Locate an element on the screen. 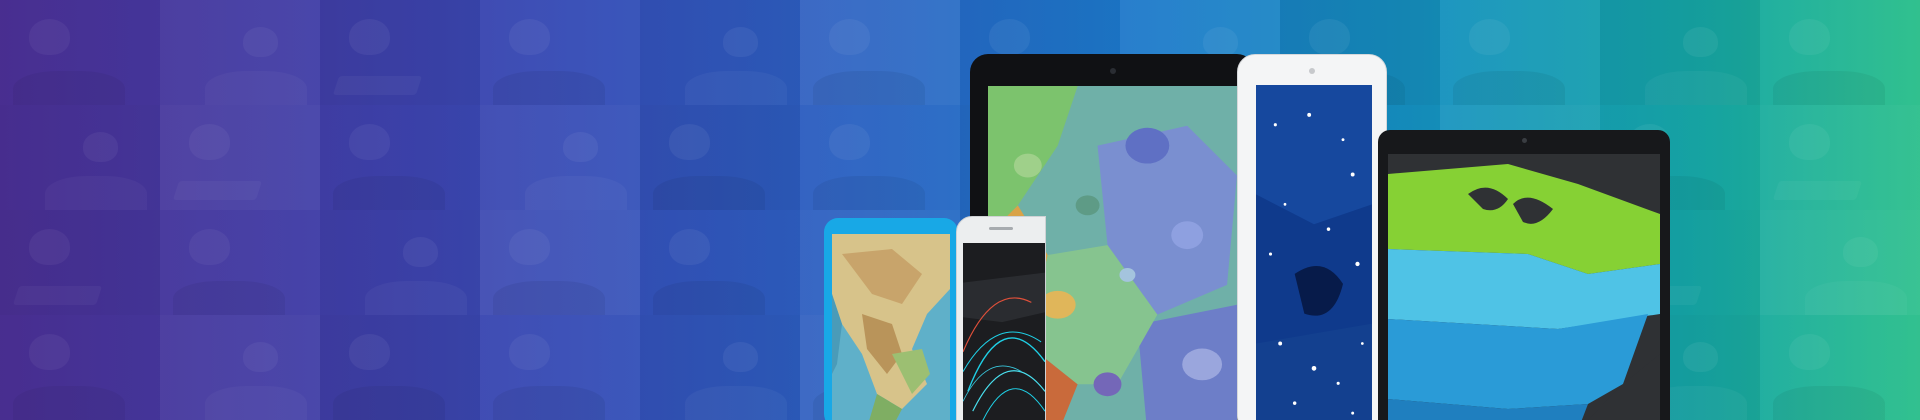 This screenshot has height=420, width=1920. white-tablet is located at coordinates (1312, 237).